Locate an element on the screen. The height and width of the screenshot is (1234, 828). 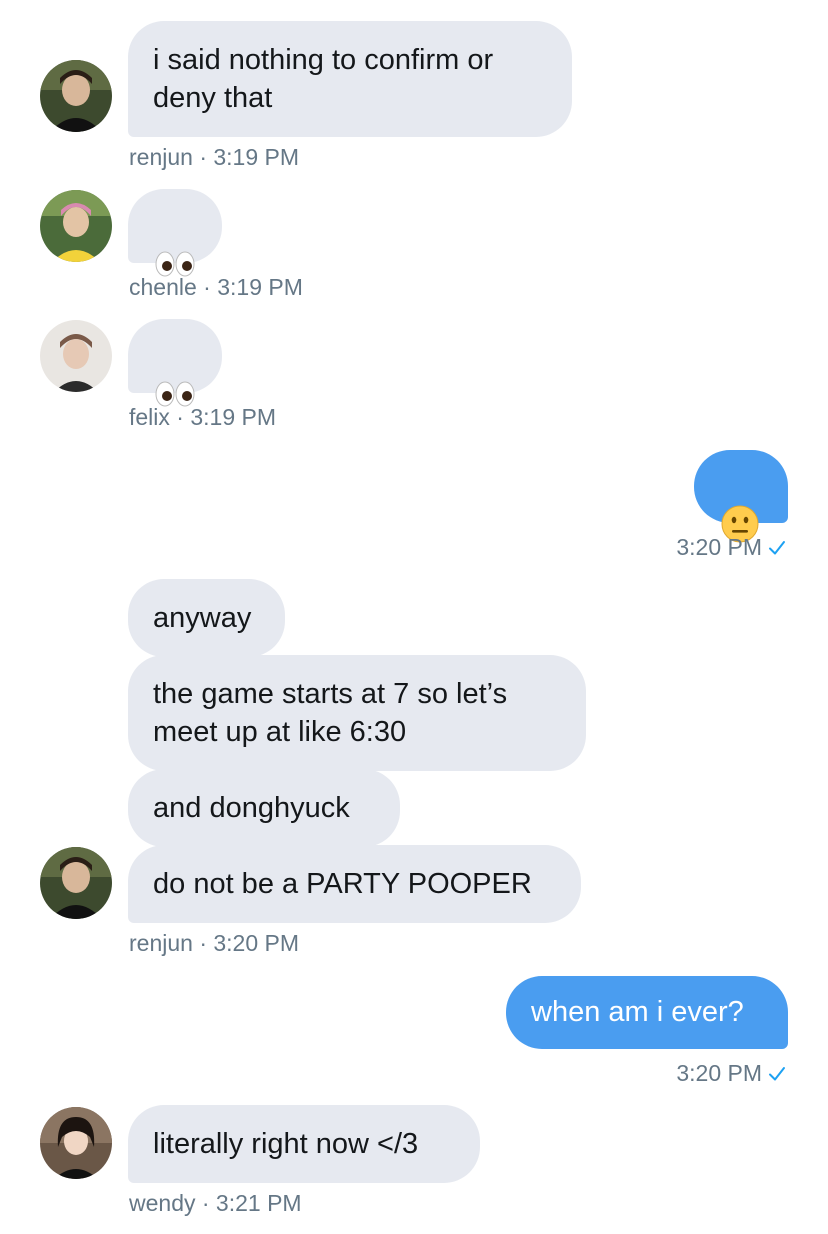
message-bubble-outgoing: when am i ever? is located at coordinates (647, 1012).